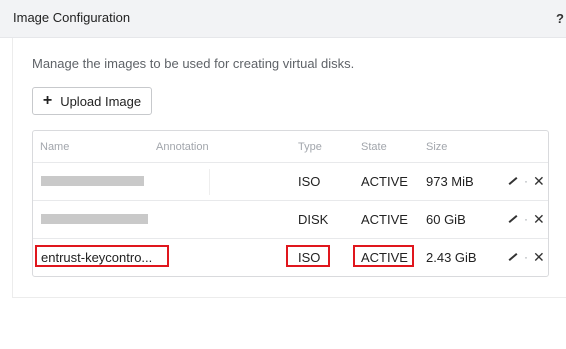 The image size is (566, 349). I want to click on plus-icon: +, so click(47, 100).